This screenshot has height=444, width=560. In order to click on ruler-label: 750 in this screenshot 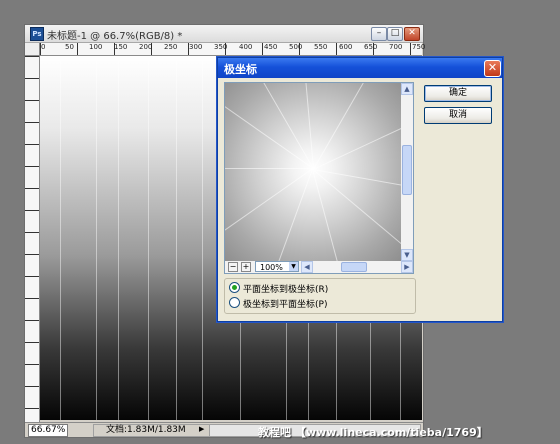, I will do `click(419, 47)`.